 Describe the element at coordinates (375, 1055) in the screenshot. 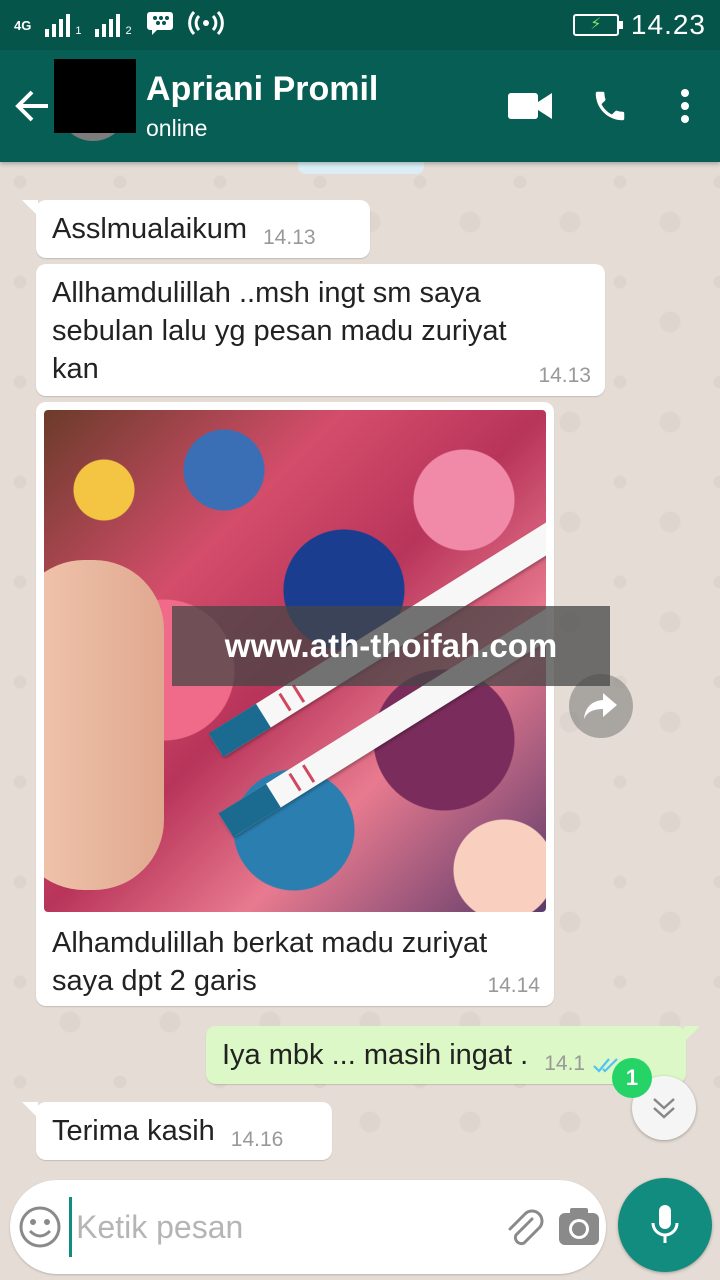

I see `message-text: Iya mbk ... masih ingat .` at that location.